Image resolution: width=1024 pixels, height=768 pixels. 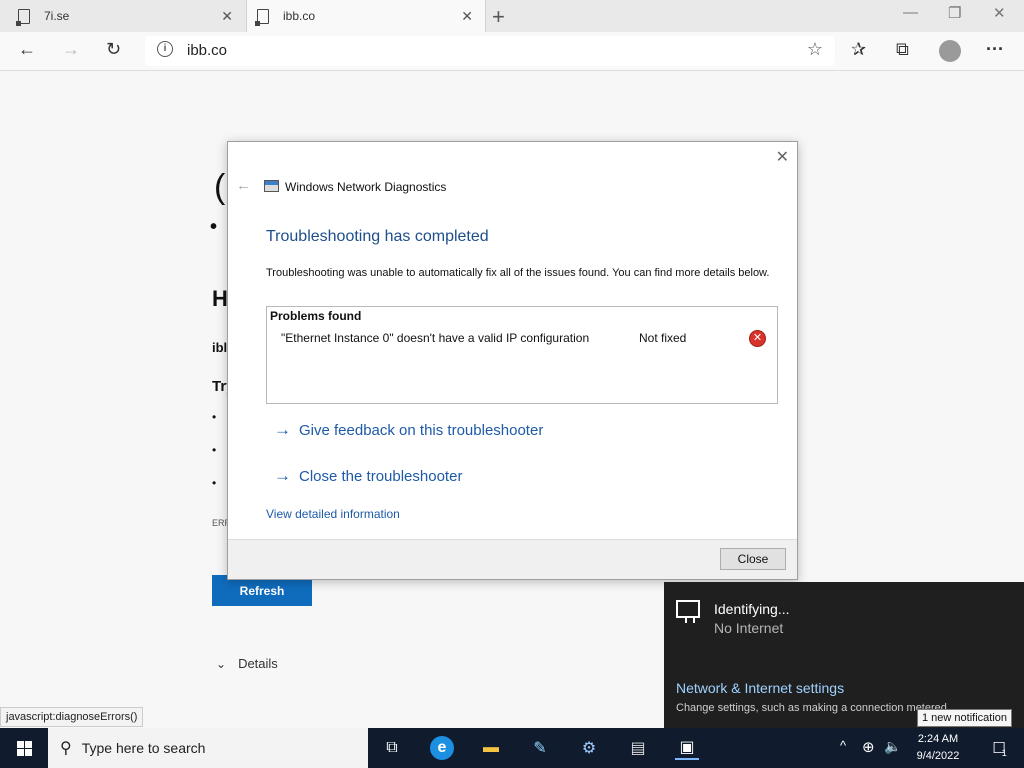 What do you see at coordinates (220, 298) in the screenshot?
I see `page-heading-fragment: H` at bounding box center [220, 298].